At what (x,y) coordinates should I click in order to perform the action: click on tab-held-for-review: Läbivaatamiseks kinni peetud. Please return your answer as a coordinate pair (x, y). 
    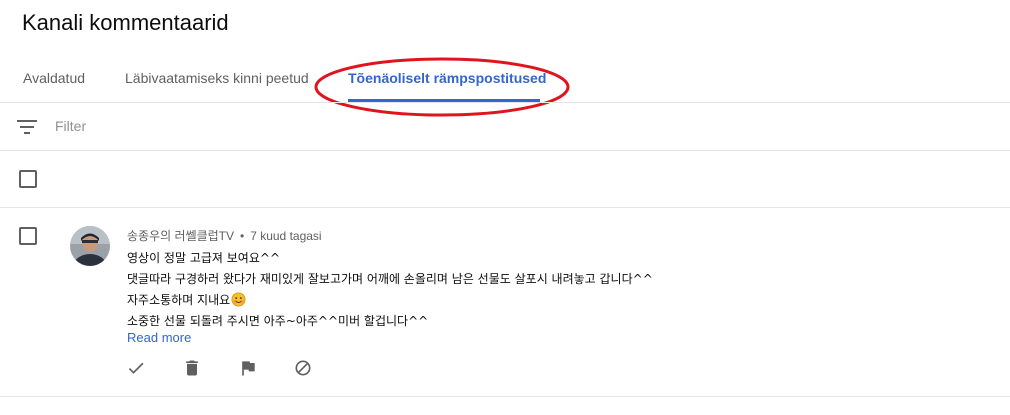
    Looking at the image, I should click on (220, 80).